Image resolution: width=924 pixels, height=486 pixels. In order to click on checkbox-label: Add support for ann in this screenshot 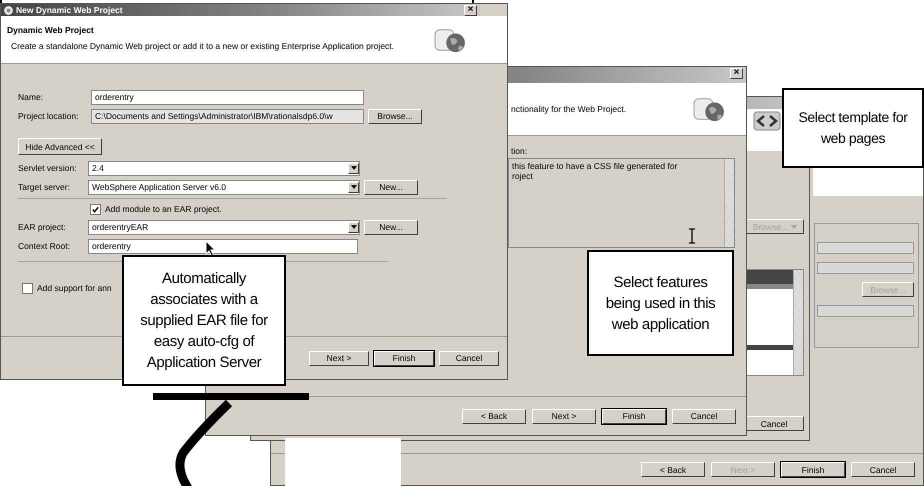, I will do `click(74, 288)`.